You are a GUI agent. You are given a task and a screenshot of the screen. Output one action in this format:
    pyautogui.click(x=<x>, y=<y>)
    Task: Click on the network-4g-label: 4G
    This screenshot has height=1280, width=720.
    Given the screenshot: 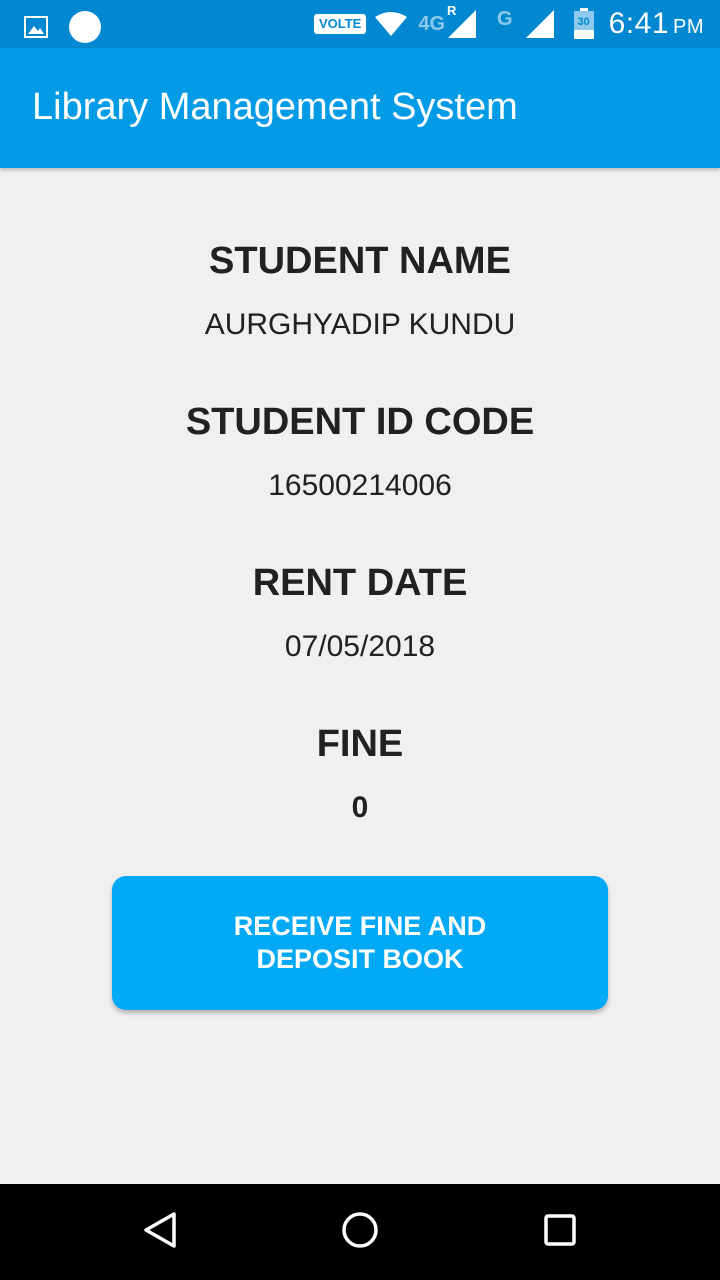 What is the action you would take?
    pyautogui.click(x=432, y=23)
    